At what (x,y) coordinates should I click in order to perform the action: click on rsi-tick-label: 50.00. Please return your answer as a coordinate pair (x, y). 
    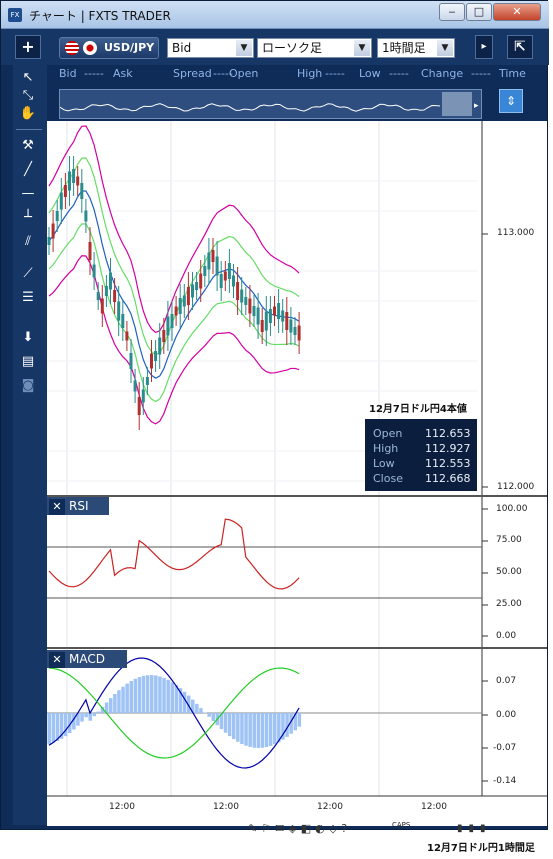
    Looking at the image, I should click on (509, 572).